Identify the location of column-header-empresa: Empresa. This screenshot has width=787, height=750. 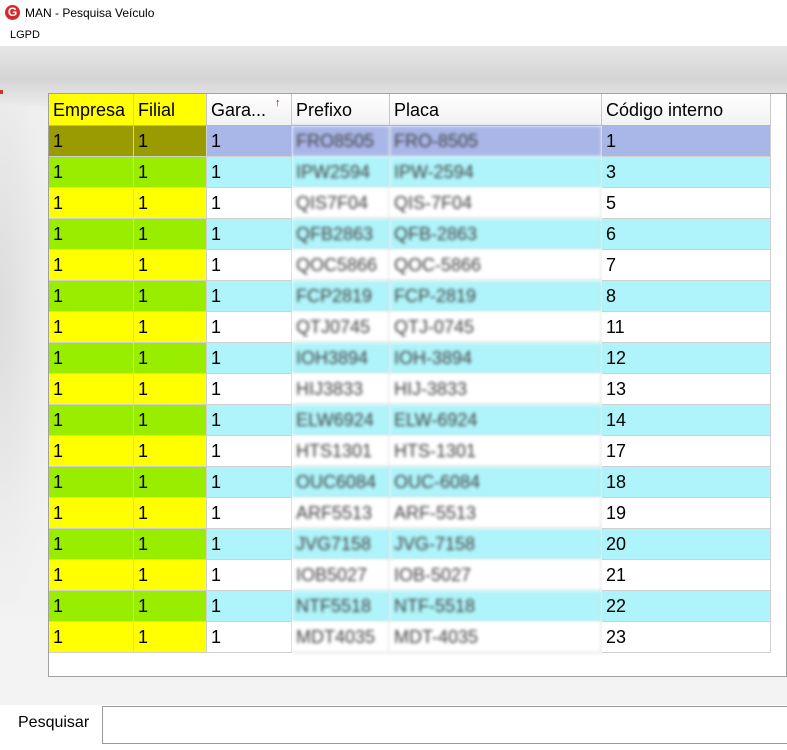
(91, 110).